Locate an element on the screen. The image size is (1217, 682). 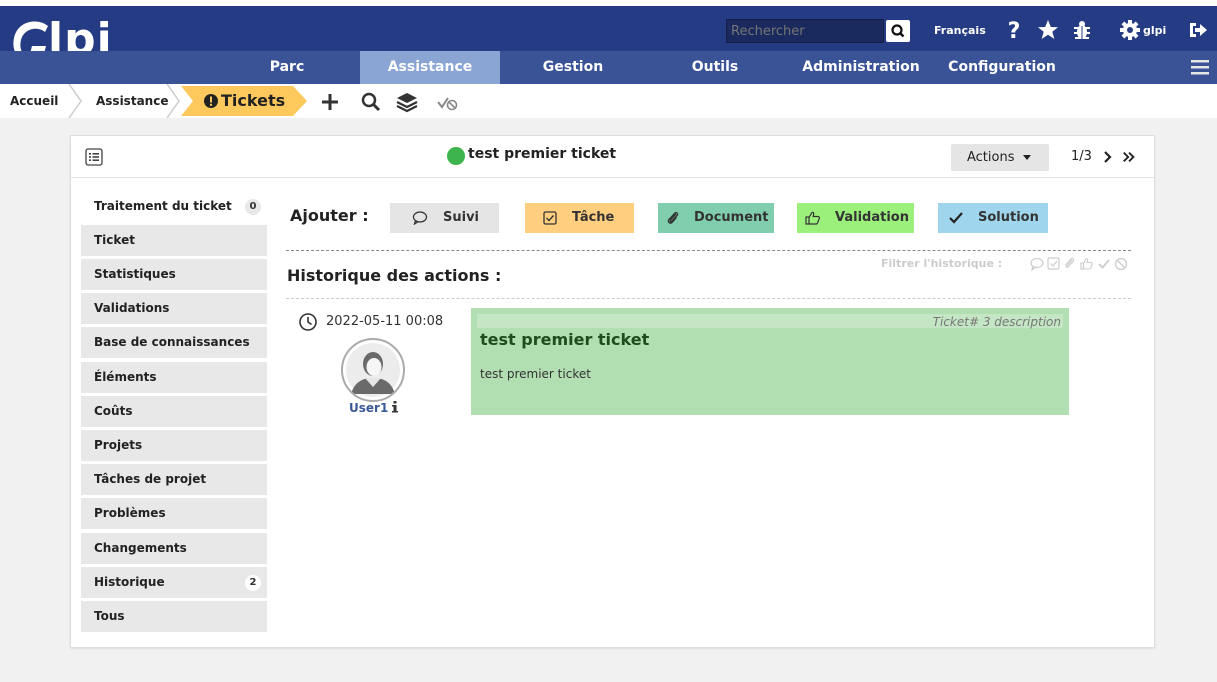
tab-traitement: Traitement du ticket 0 is located at coordinates (174, 206).